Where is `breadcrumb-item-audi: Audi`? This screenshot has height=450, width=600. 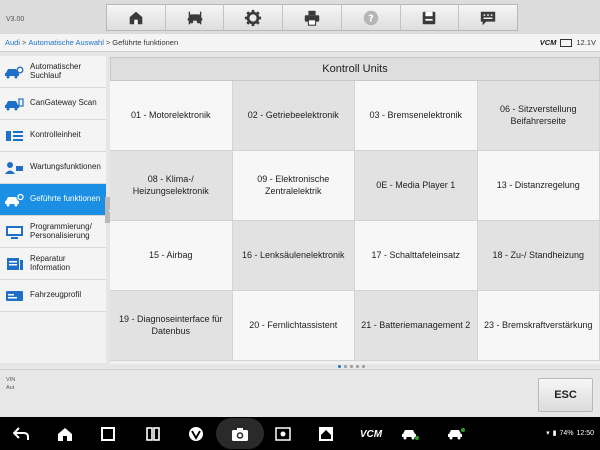 breadcrumb-item-audi: Audi is located at coordinates (12, 42).